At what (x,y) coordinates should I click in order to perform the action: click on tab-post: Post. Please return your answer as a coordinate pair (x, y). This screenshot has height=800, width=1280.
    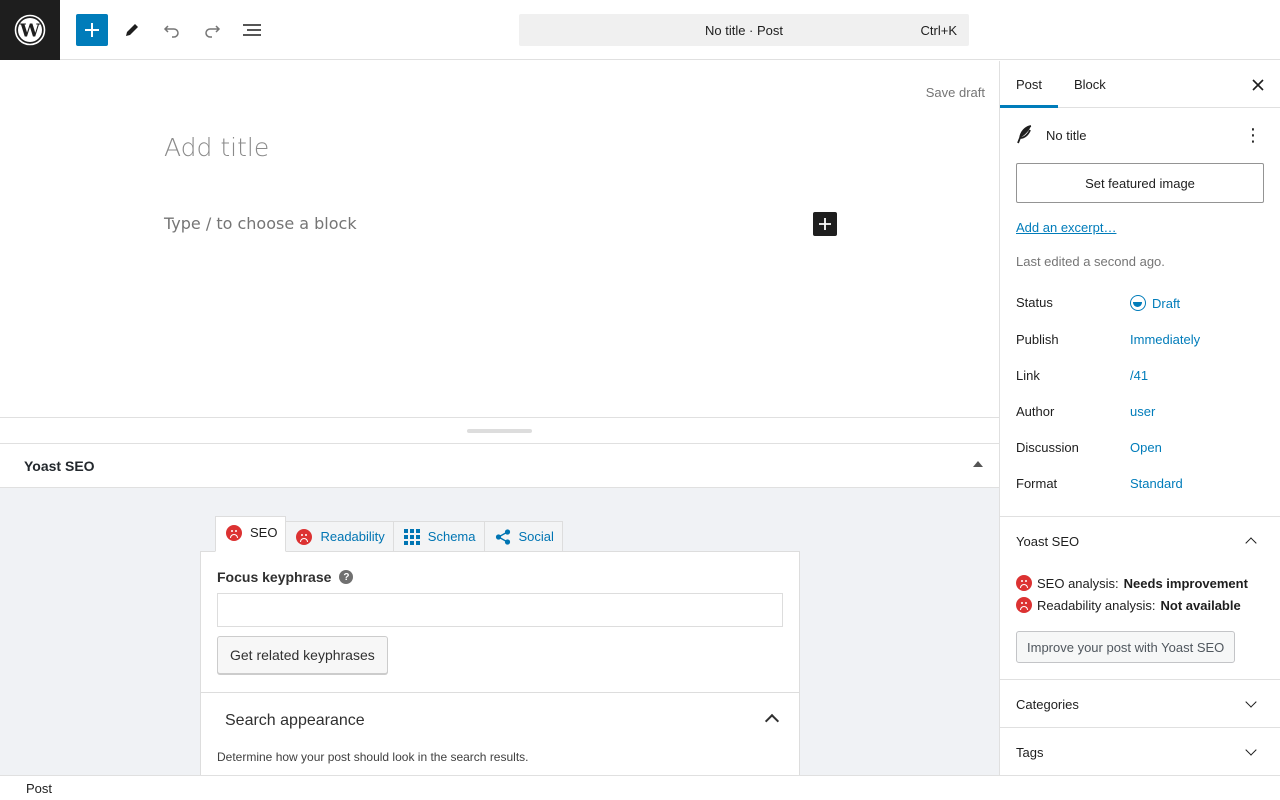
    Looking at the image, I should click on (1029, 84).